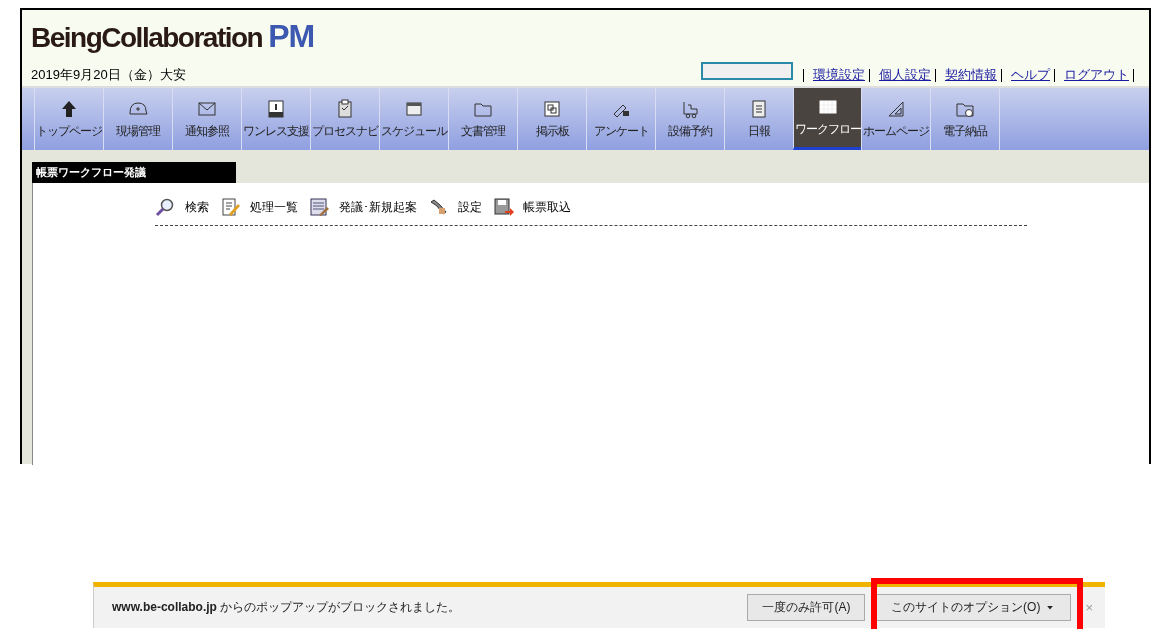  Describe the element at coordinates (504, 207) in the screenshot. I see `floppy-arrow-icon` at that location.